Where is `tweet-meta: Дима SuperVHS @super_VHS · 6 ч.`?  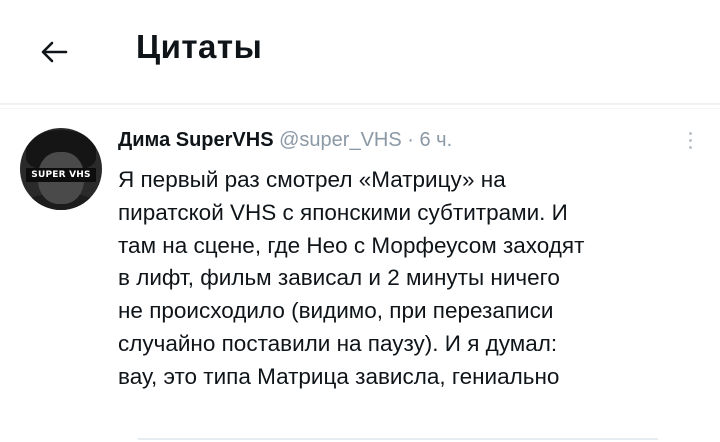 tweet-meta: Дима SuperVHS @super_VHS · 6 ч. is located at coordinates (285, 140).